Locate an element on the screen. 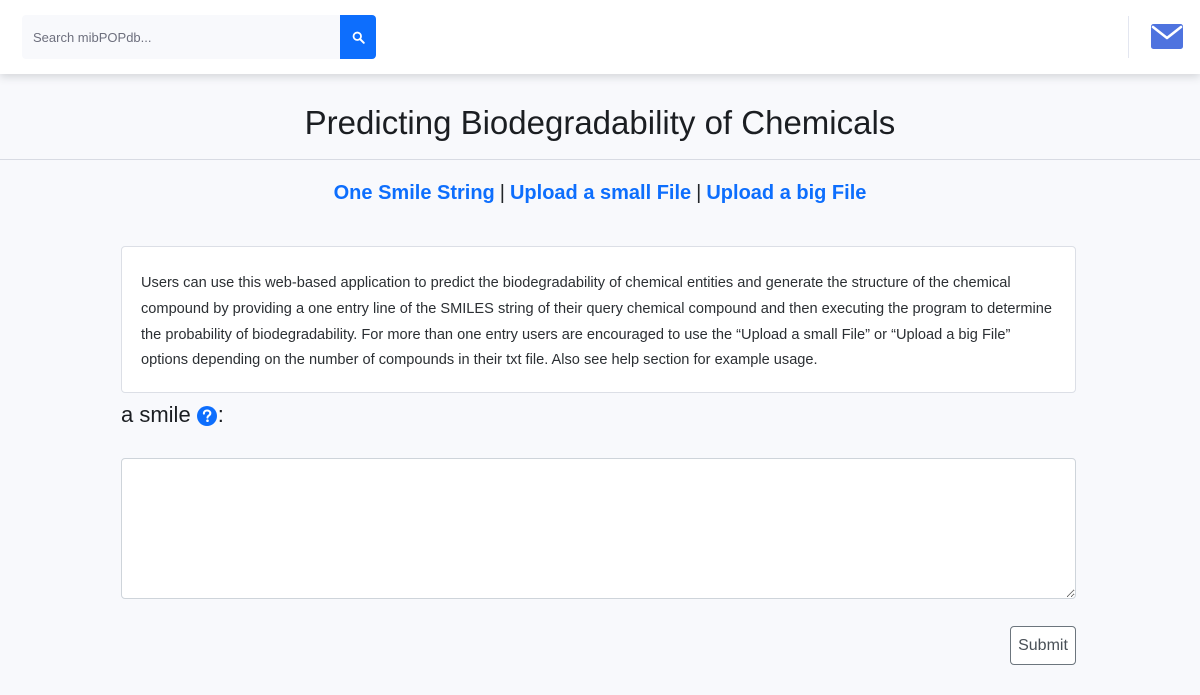 The image size is (1200, 695). question-circle-icon is located at coordinates (206, 415).